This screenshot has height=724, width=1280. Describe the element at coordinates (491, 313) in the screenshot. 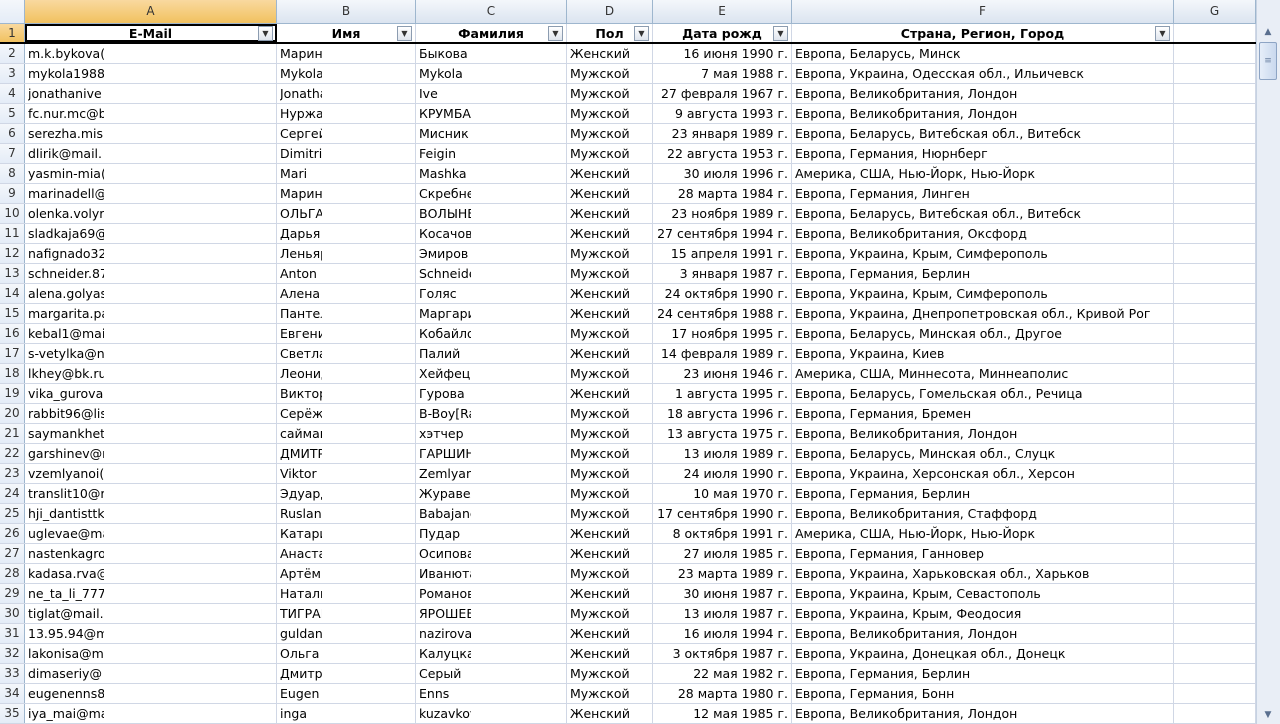

I see `surname-cell: Маргари` at that location.